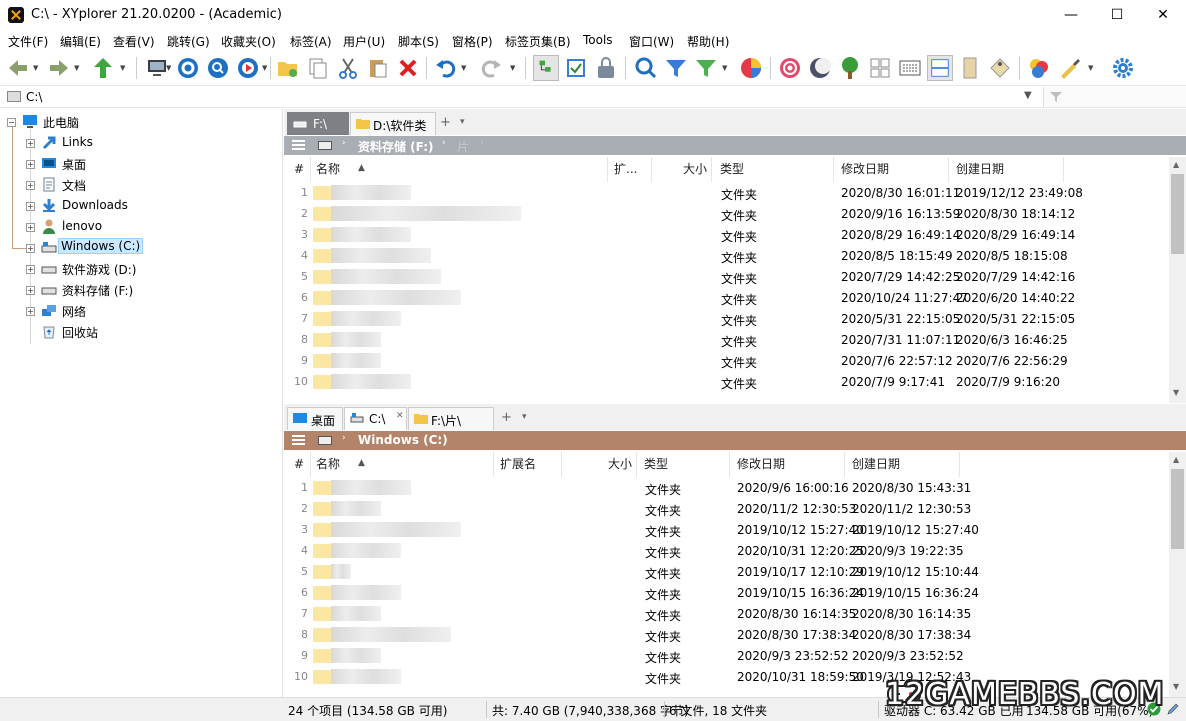 This screenshot has width=1186, height=721. Describe the element at coordinates (491, 68) in the screenshot. I see `redo-icon` at that location.